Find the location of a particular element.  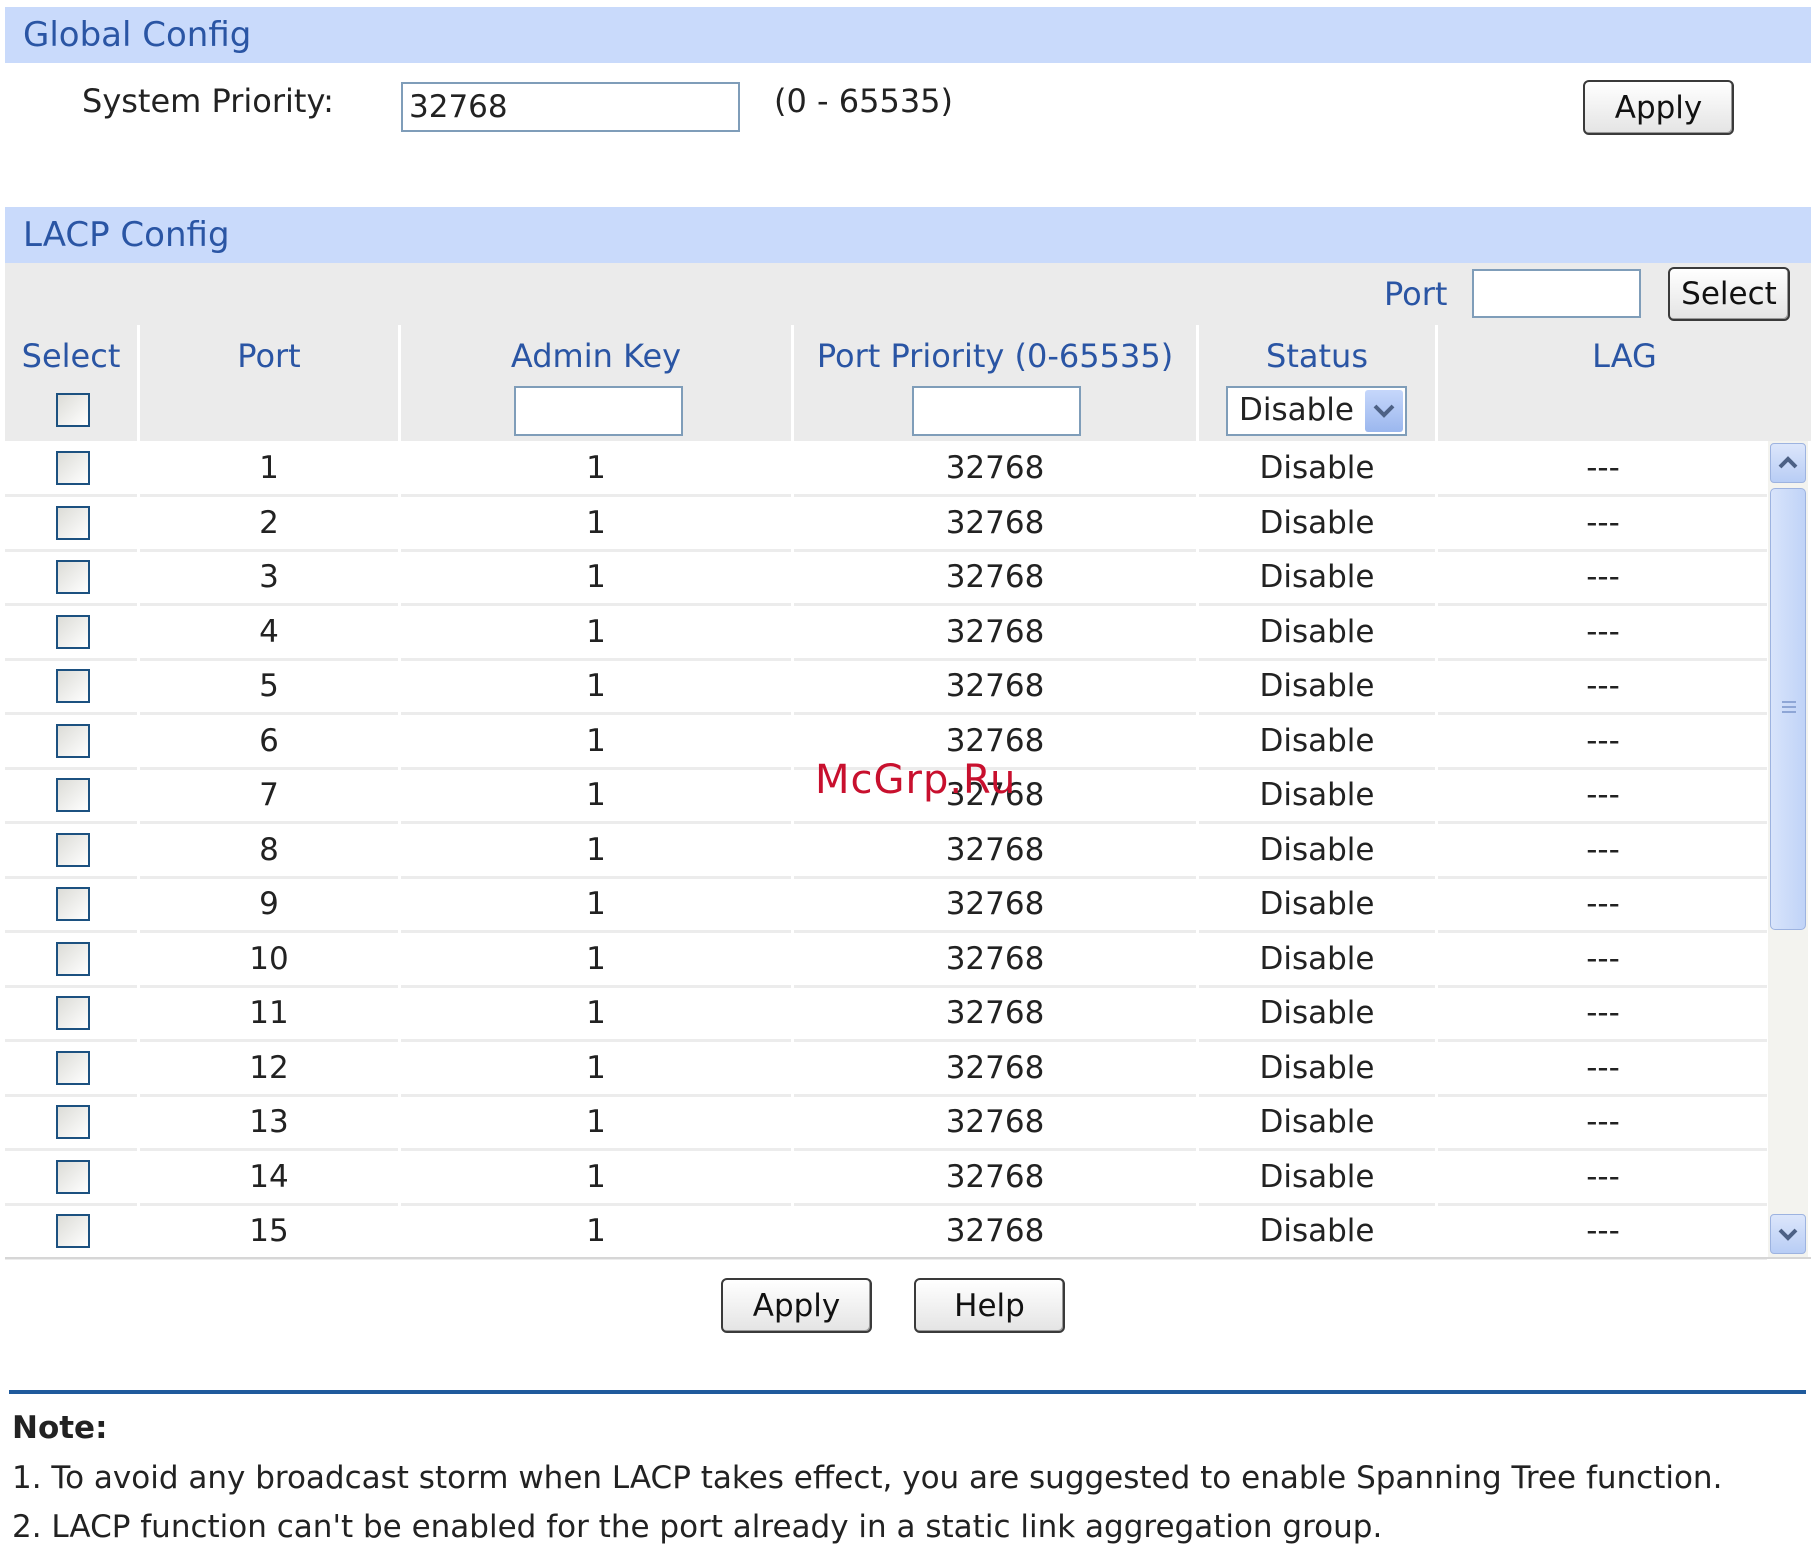

table-scrollbar is located at coordinates (1788, 849).